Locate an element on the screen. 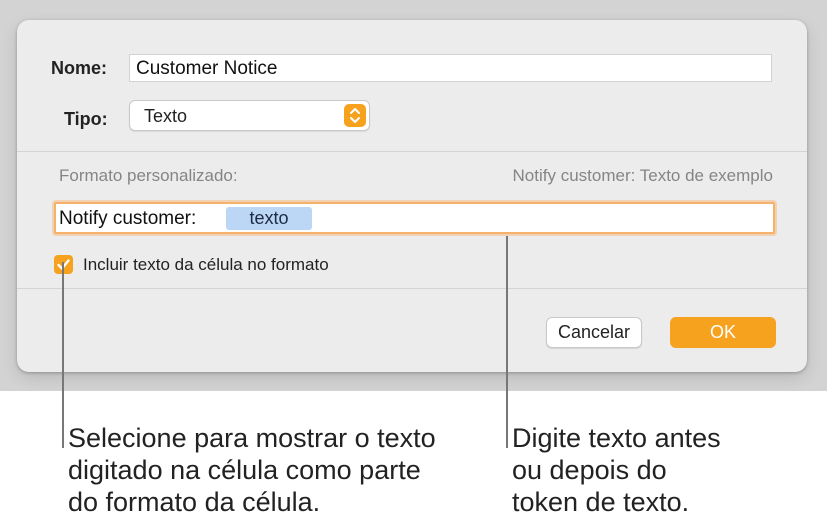  up-down-chevron-icon is located at coordinates (355, 115).